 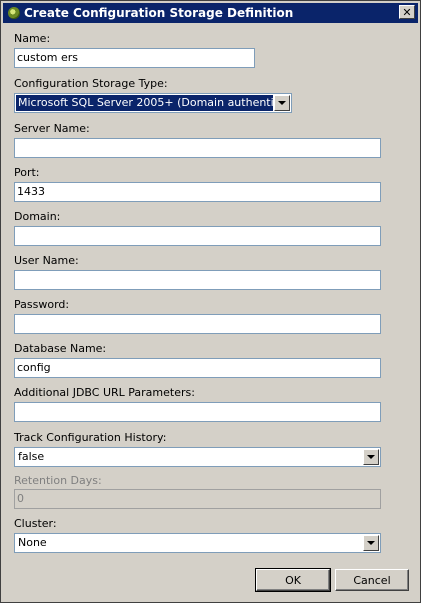 I want to click on retention-days-label: Retention Days:, so click(x=58, y=480).